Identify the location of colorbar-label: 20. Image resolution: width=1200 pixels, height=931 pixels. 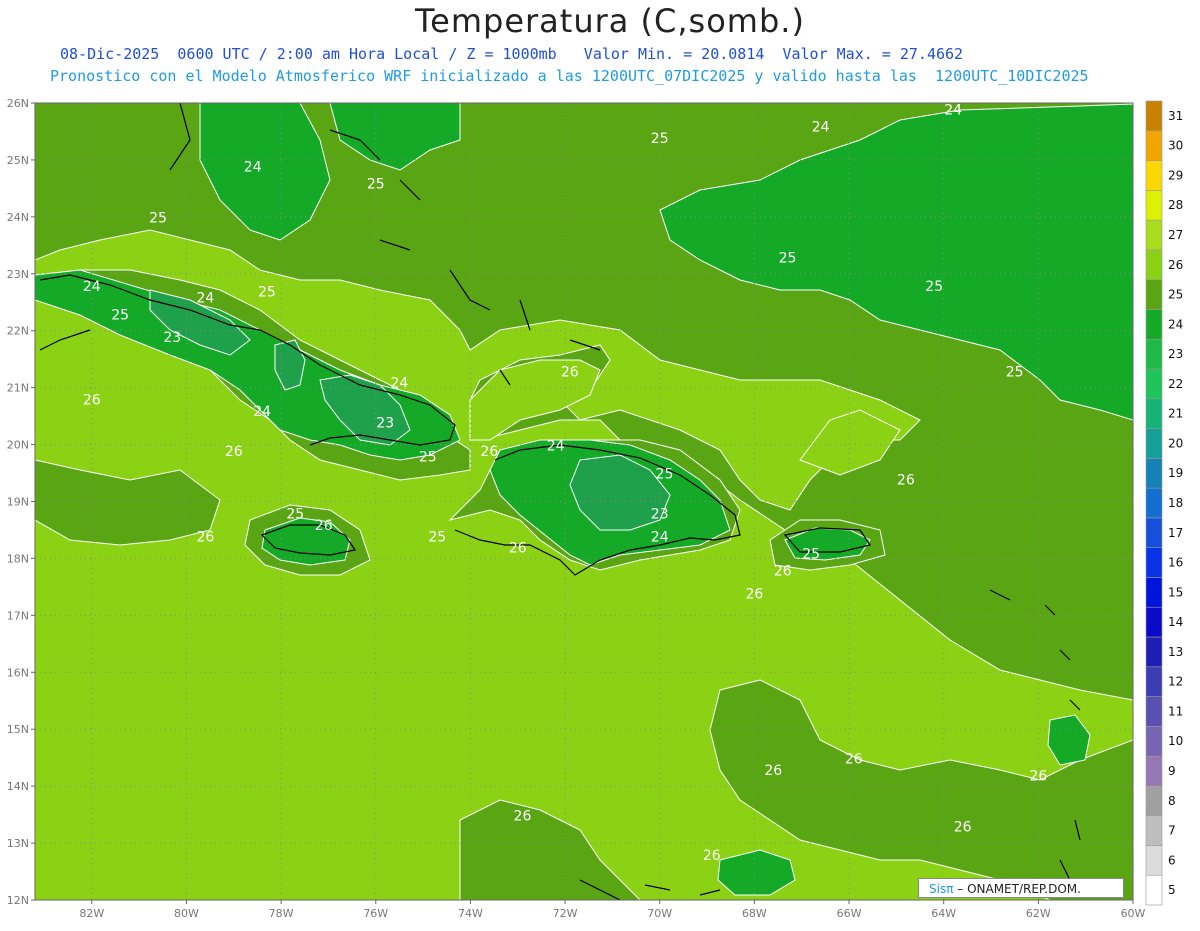
(1175, 443).